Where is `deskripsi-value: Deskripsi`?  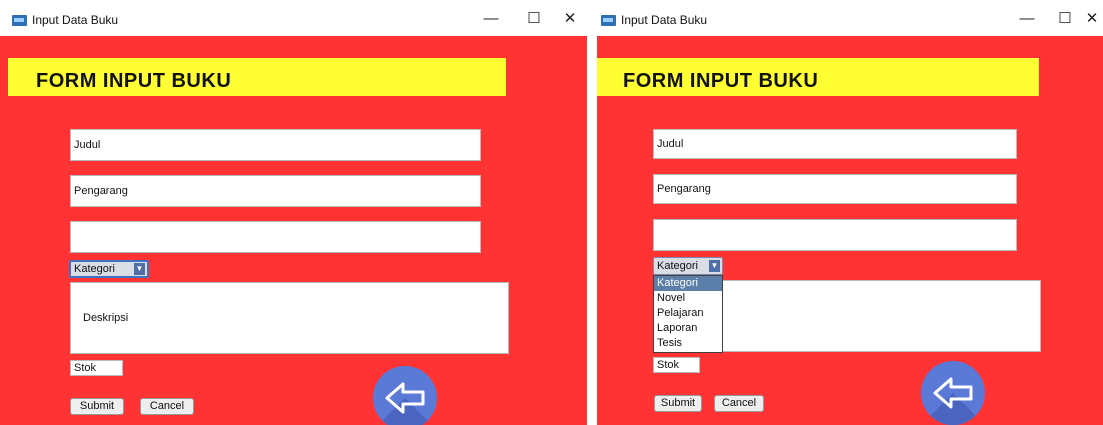
deskripsi-value: Deskripsi is located at coordinates (106, 318).